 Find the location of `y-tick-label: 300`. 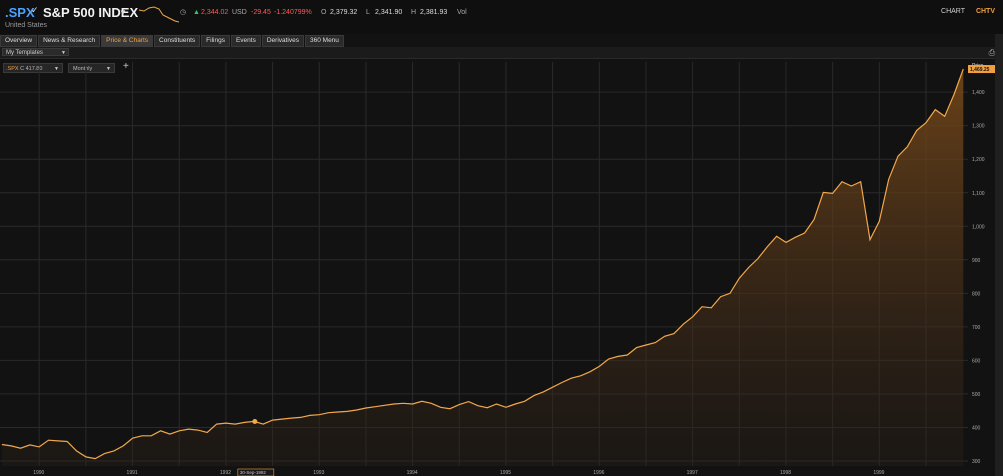

y-tick-label: 300 is located at coordinates (976, 462).